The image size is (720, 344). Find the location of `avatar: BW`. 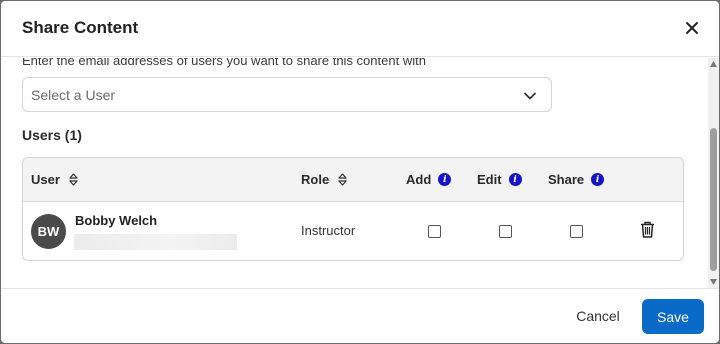

avatar: BW is located at coordinates (48, 231).